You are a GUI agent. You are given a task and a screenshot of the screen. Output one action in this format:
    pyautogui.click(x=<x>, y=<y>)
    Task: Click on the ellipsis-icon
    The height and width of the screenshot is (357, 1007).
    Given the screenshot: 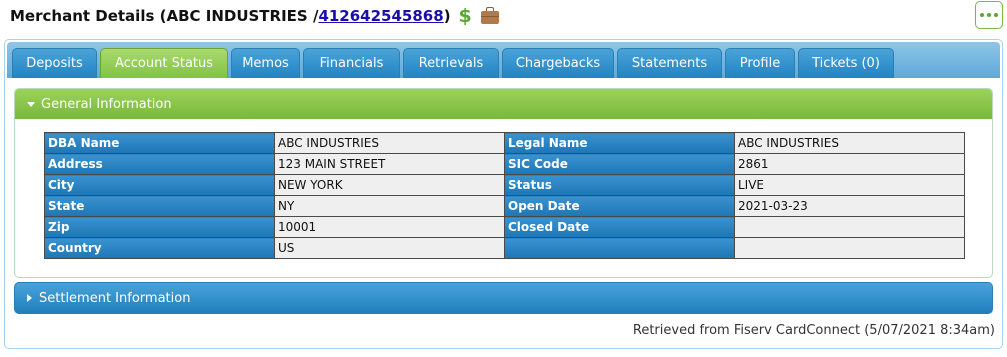 What is the action you would take?
    pyautogui.click(x=982, y=15)
    